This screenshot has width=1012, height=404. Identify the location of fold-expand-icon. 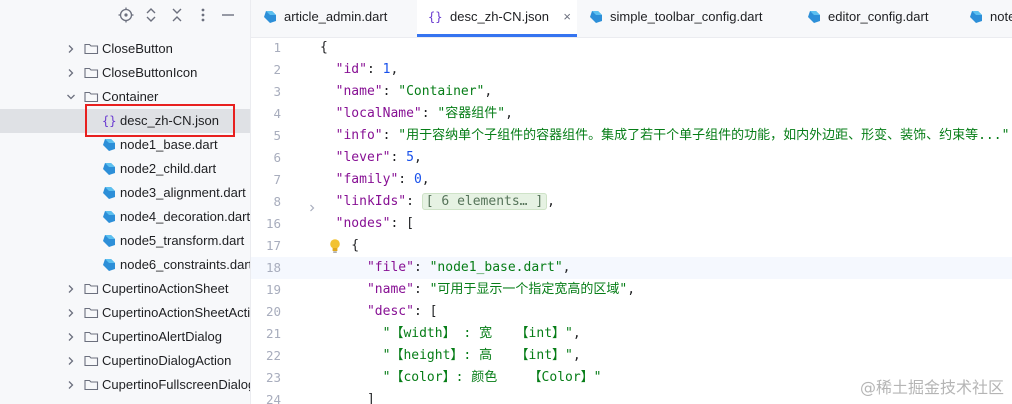
(312, 205).